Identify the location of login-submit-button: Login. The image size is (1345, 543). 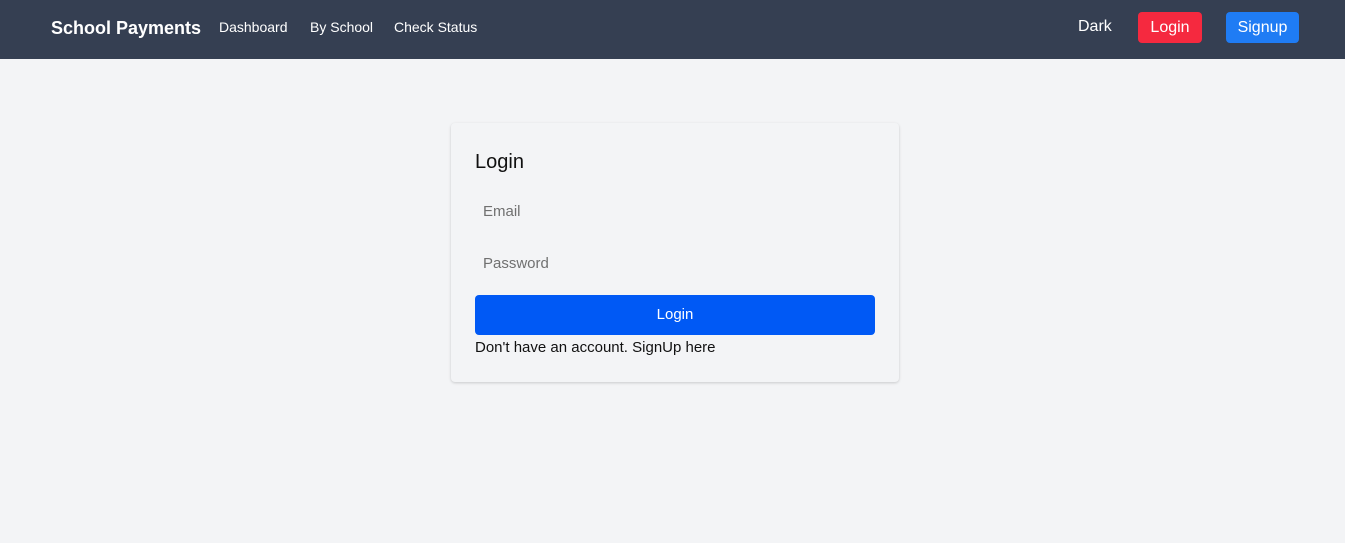
(675, 315).